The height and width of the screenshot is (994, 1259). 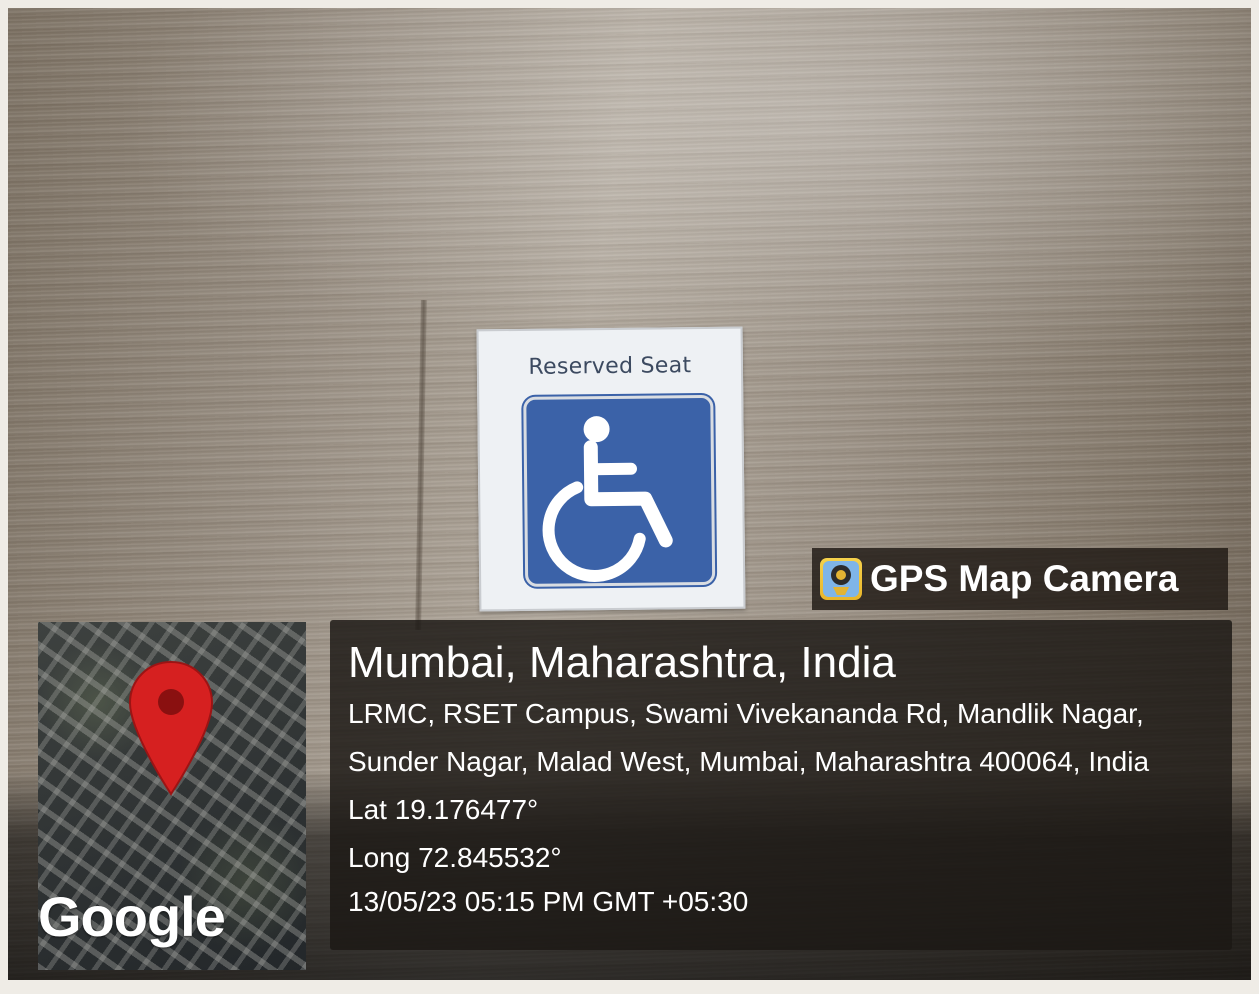 I want to click on datetime-text: 13/05/23 05:15 PM GMT +05:30, so click(x=548, y=901).